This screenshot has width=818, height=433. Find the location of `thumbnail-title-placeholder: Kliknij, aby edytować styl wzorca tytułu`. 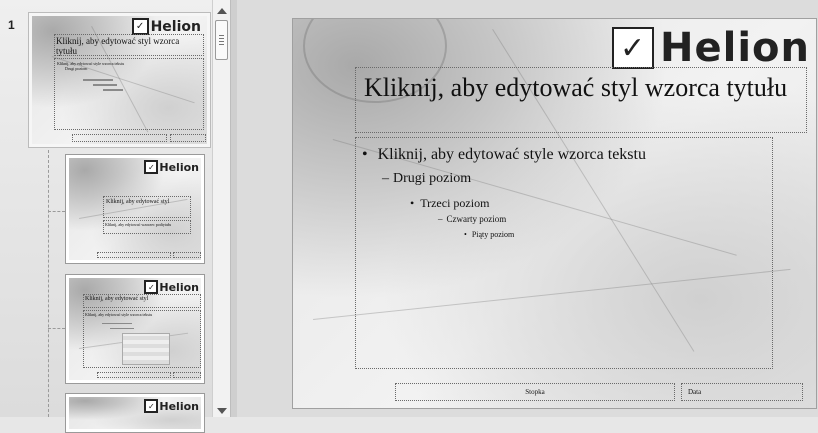

thumbnail-title-placeholder: Kliknij, aby edytować styl wzorca tytułu is located at coordinates (129, 45).